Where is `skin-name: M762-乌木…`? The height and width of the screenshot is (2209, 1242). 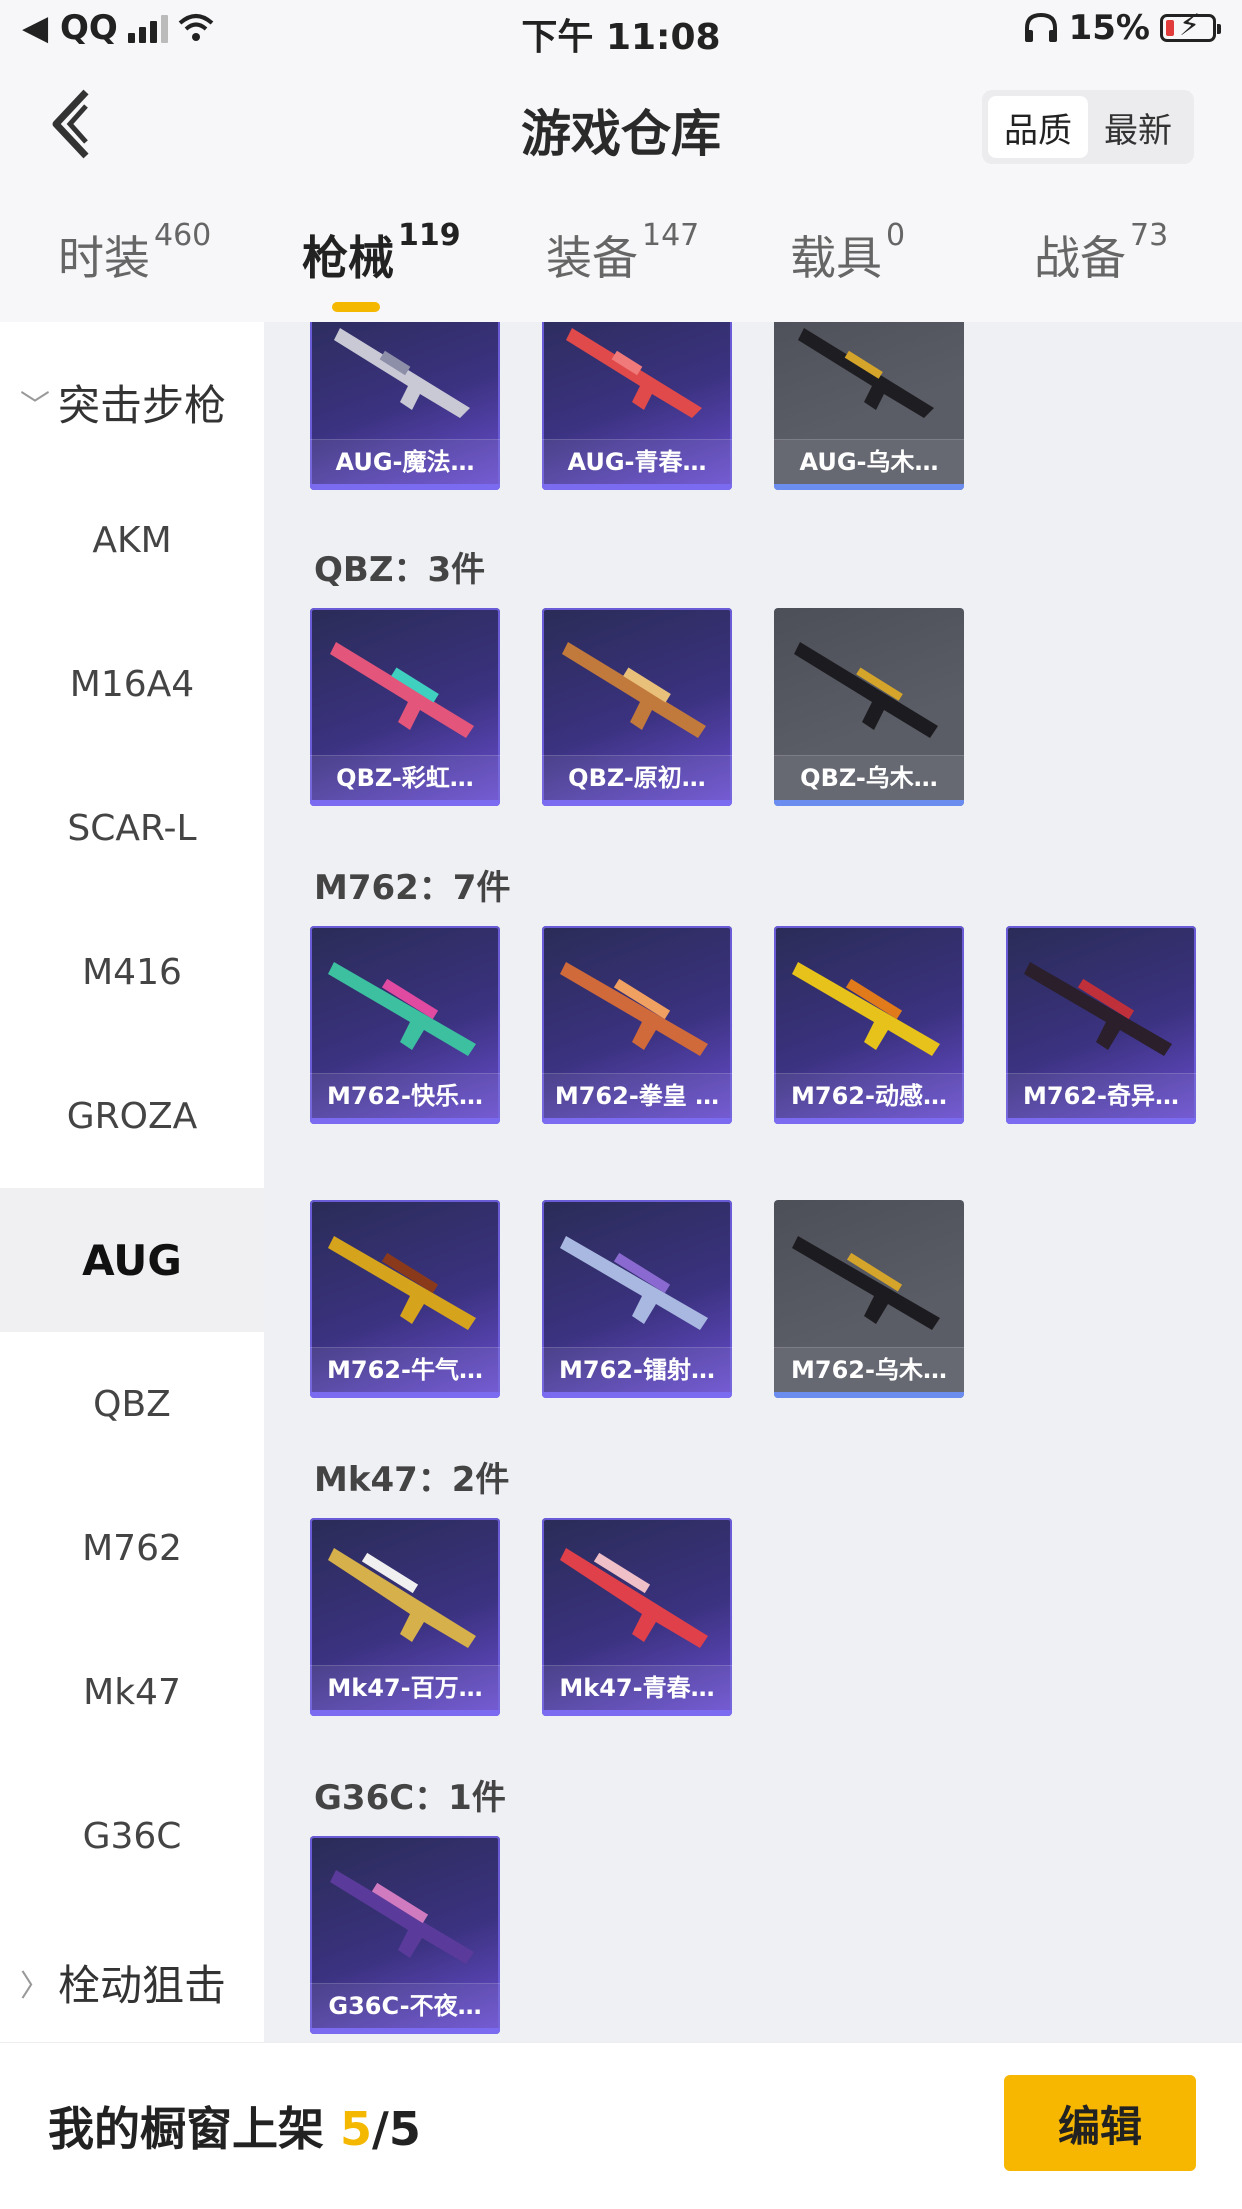 skin-name: M762-乌木… is located at coordinates (869, 1369).